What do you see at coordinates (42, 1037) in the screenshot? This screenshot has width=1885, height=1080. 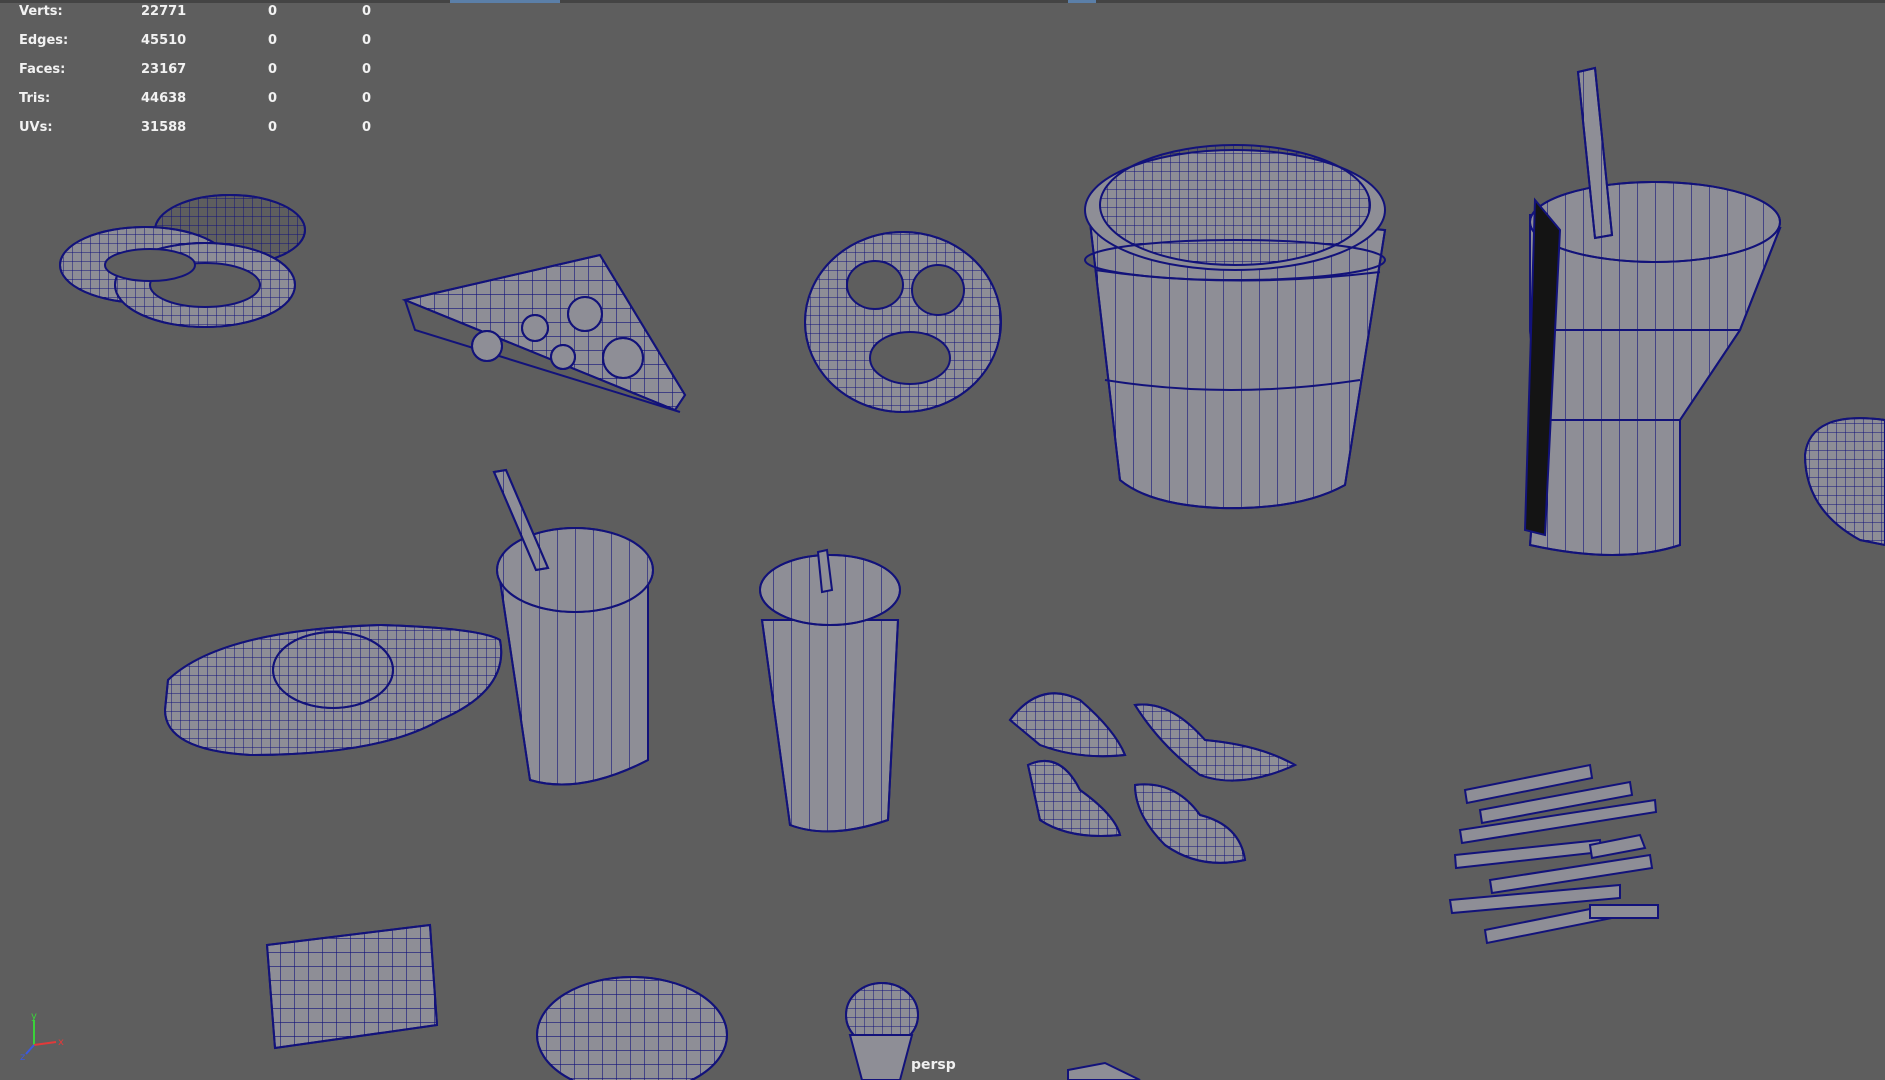 I see `view-axis-gizmo: y x z` at bounding box center [42, 1037].